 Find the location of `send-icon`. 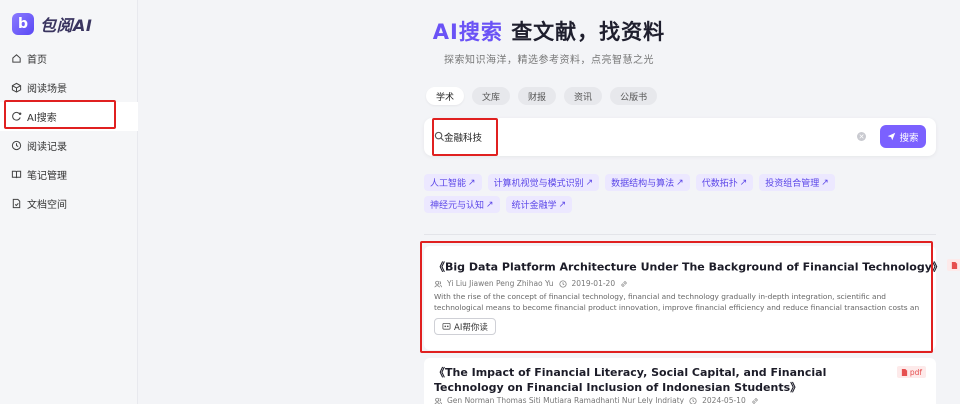

send-icon is located at coordinates (892, 136).